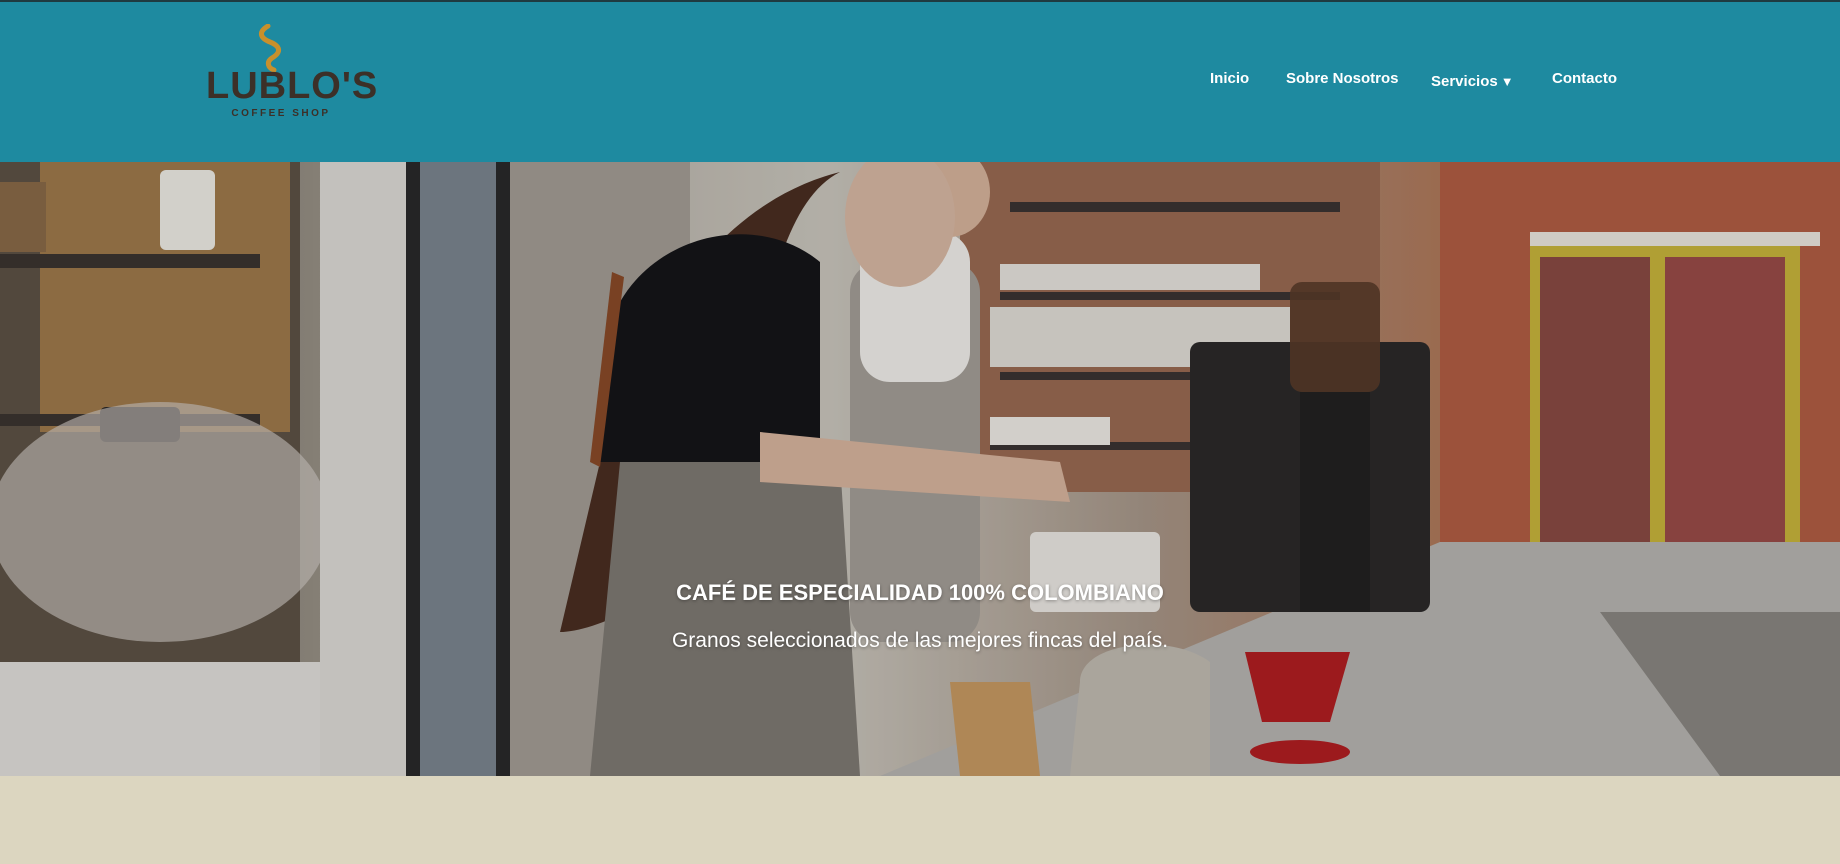  What do you see at coordinates (920, 592) in the screenshot?
I see `hero-title: CAFÉ DE ESPECIALIDAD 100% COLOMBIANO` at bounding box center [920, 592].